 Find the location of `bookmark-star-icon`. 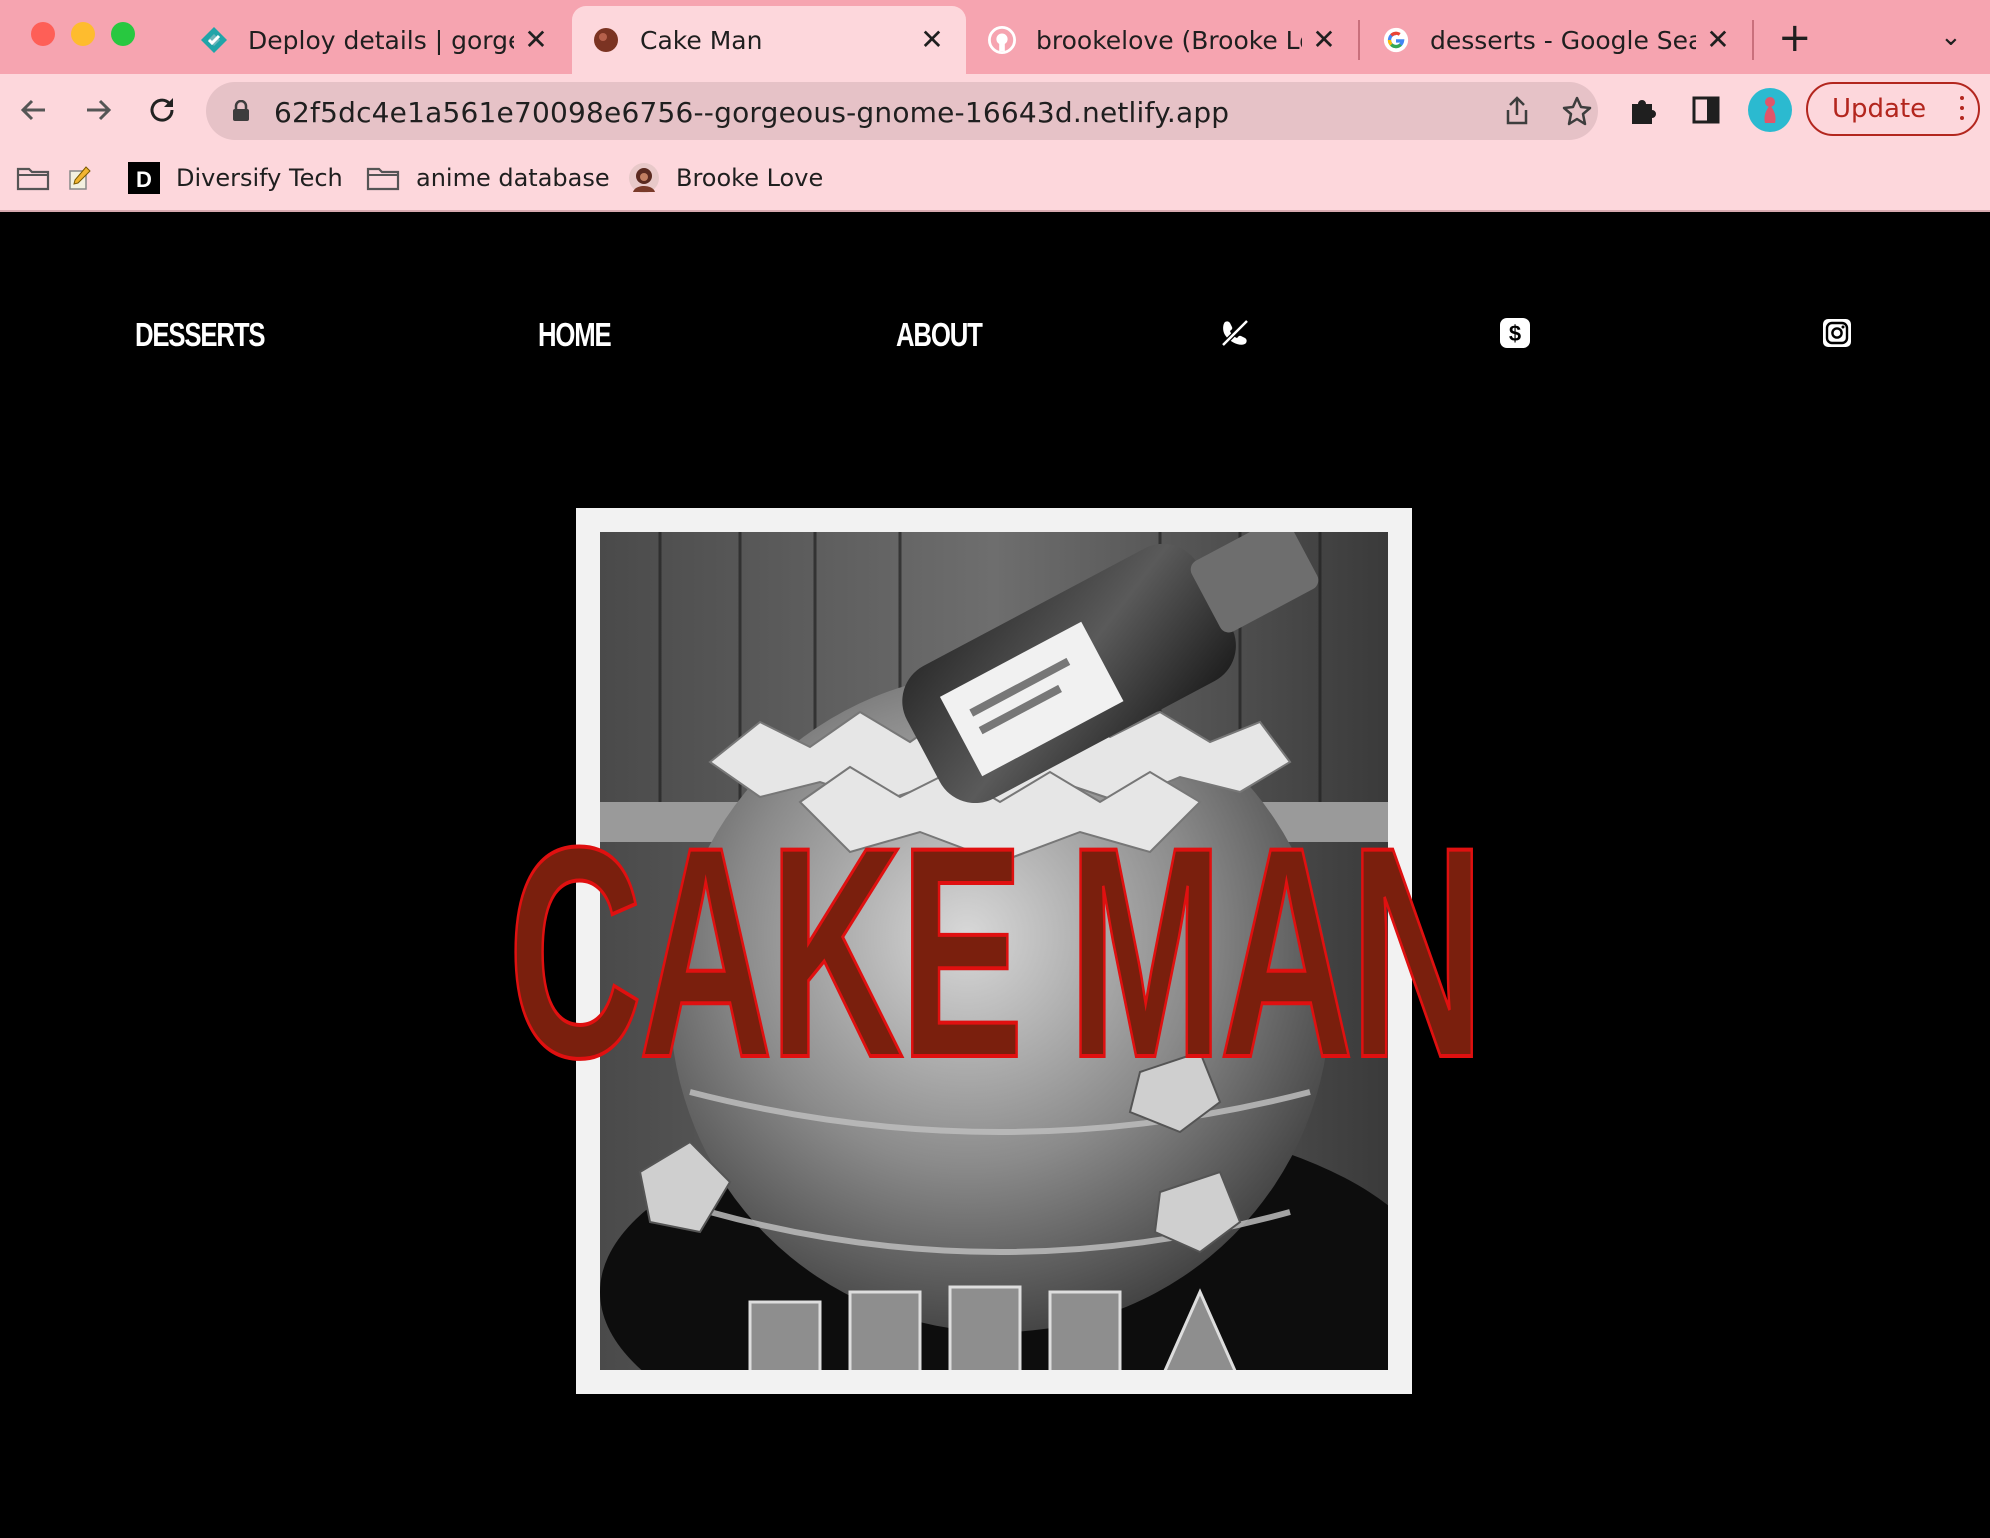

bookmark-star-icon is located at coordinates (1577, 111).